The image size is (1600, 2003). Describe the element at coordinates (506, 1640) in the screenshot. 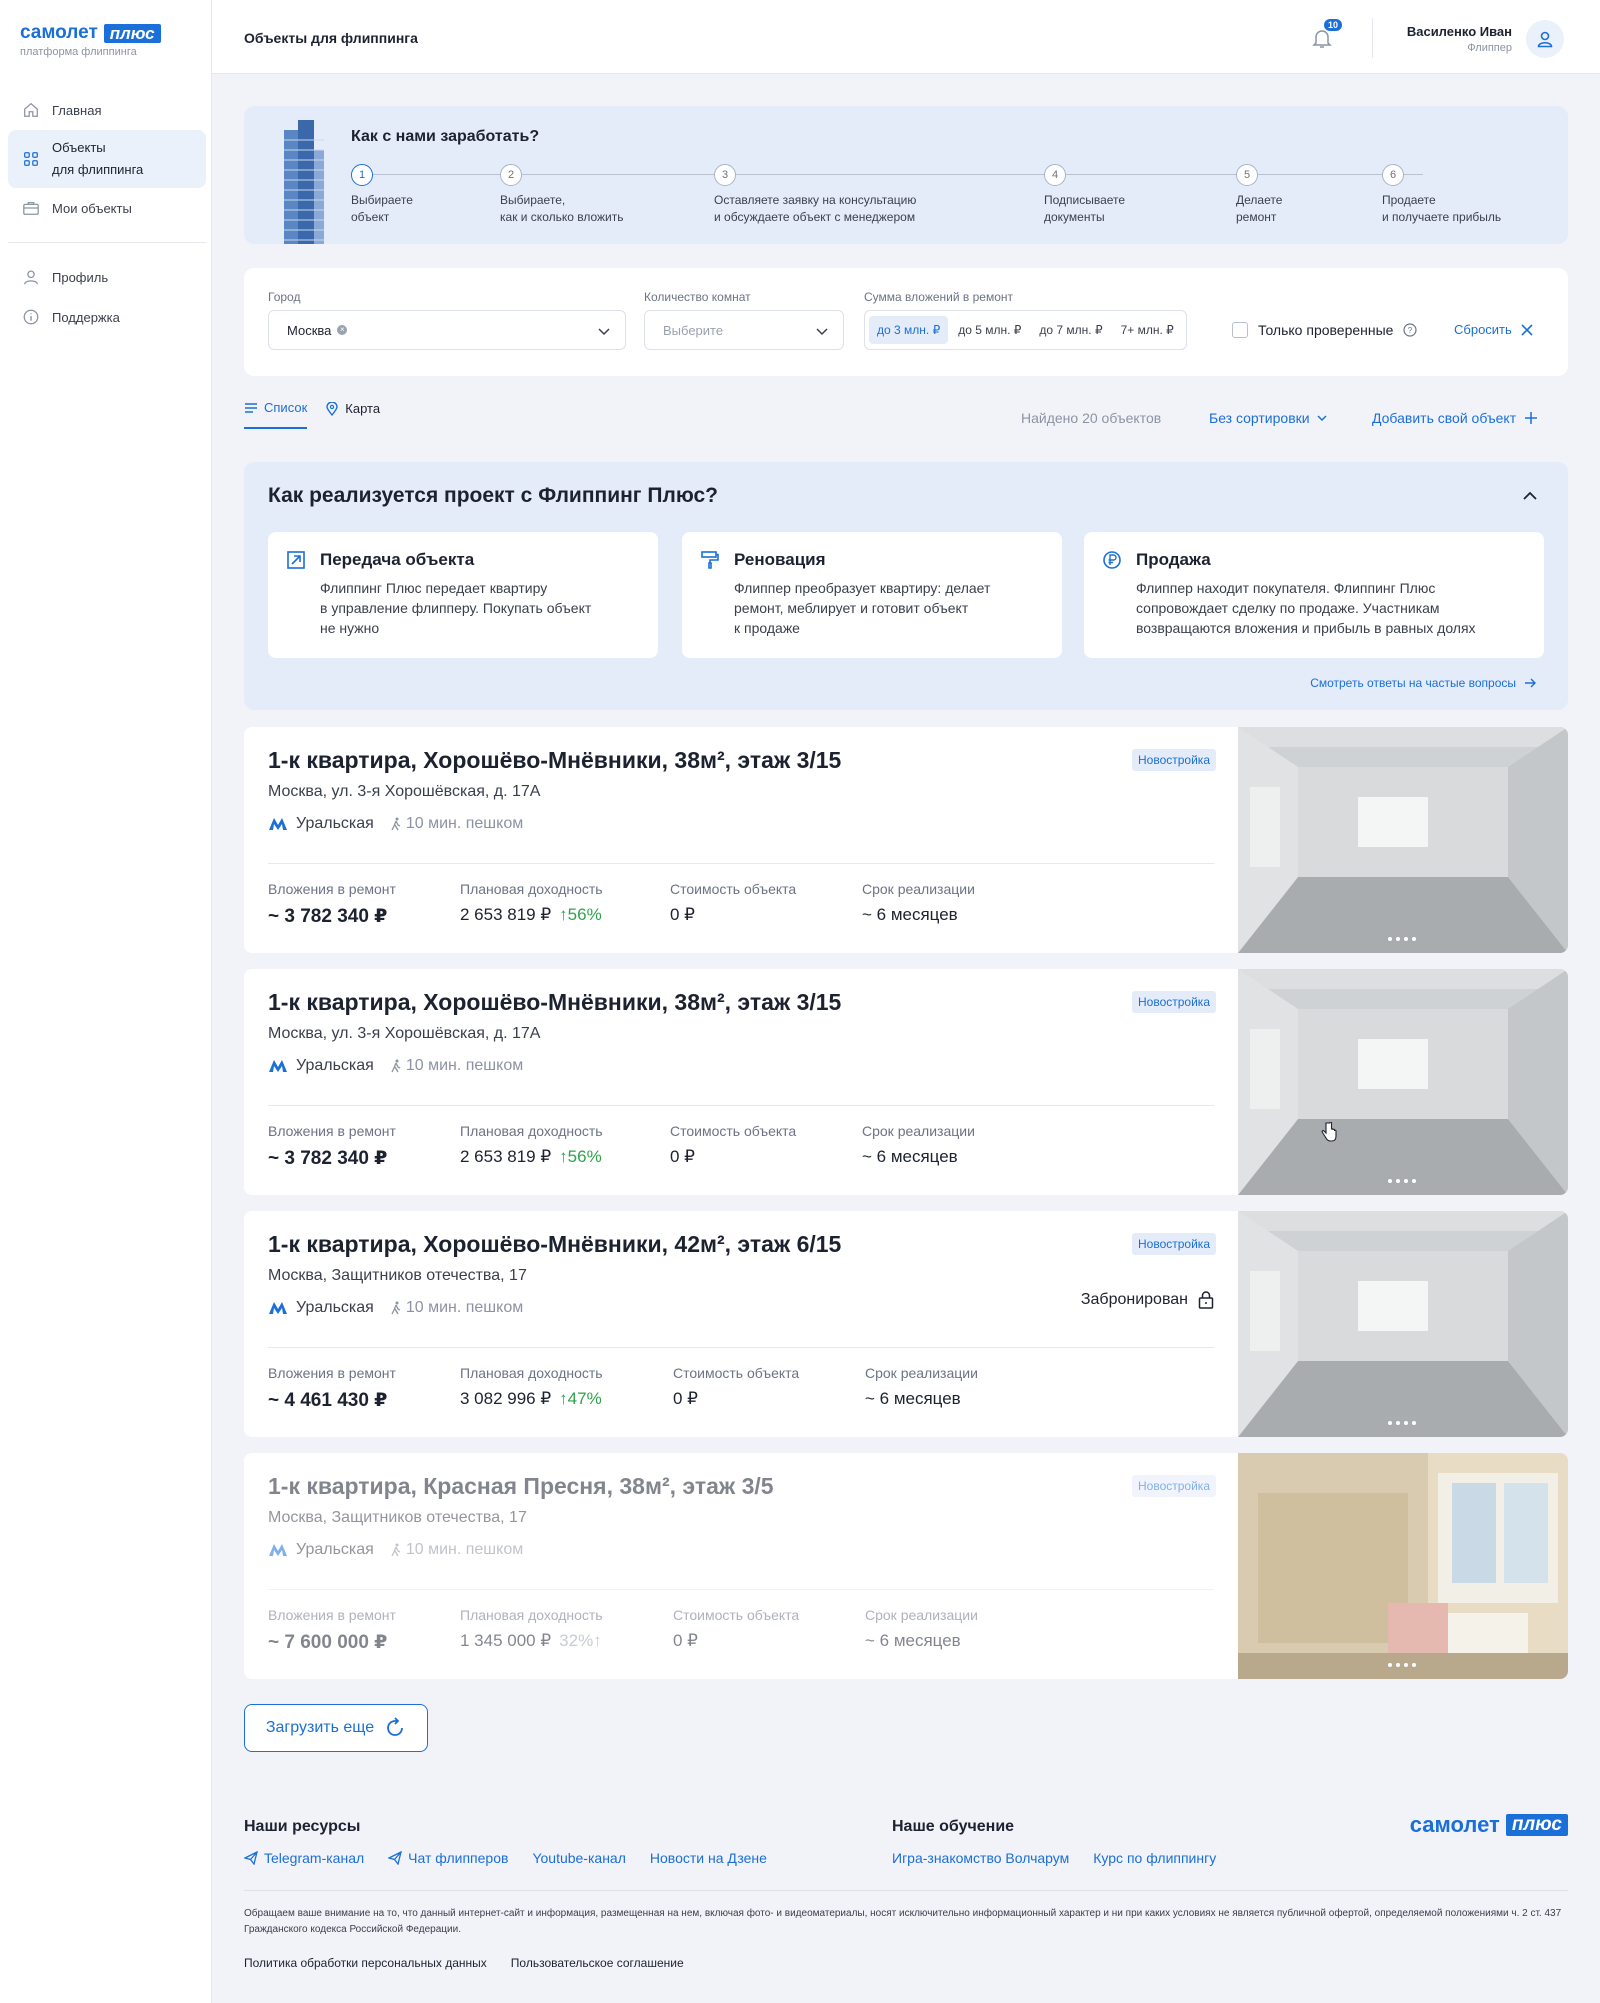

I see `income-value: 1 345 000 ₽` at that location.